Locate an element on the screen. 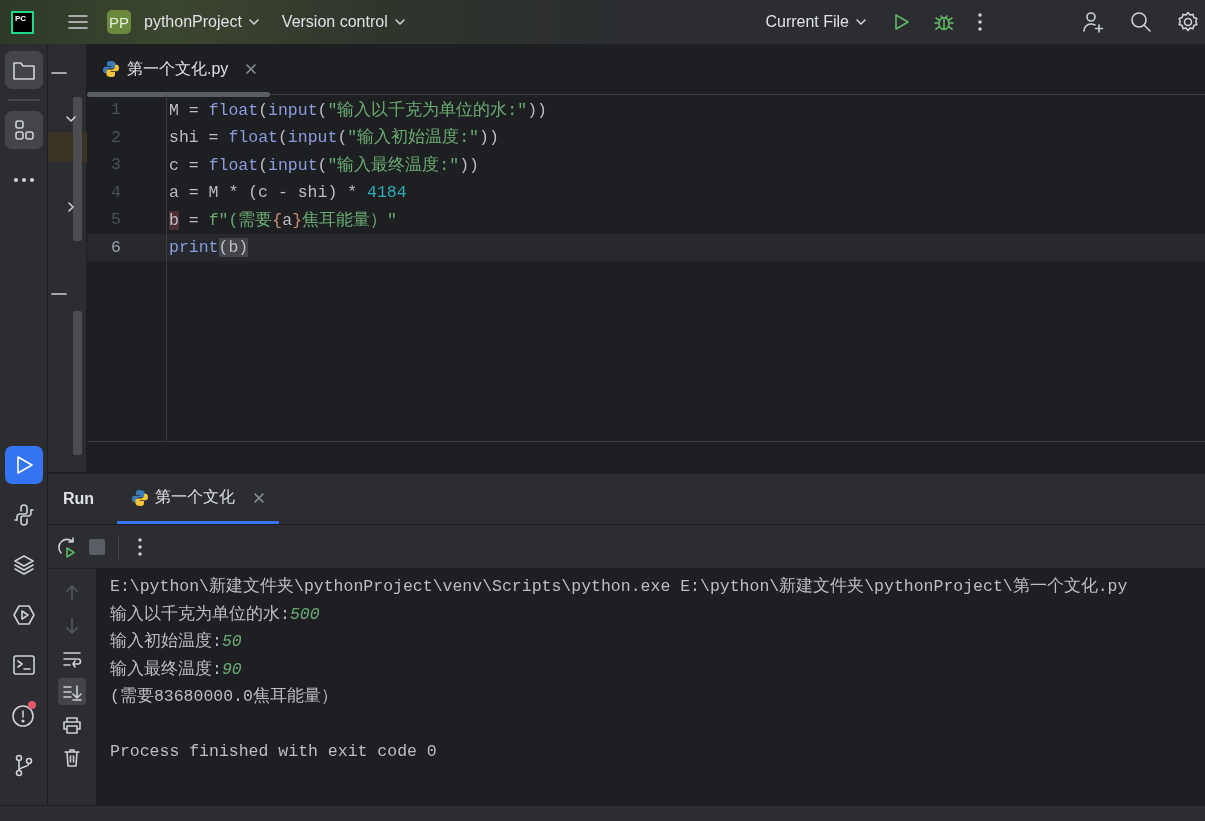 The image size is (1205, 821). soft-wrap-icon is located at coordinates (72, 658).